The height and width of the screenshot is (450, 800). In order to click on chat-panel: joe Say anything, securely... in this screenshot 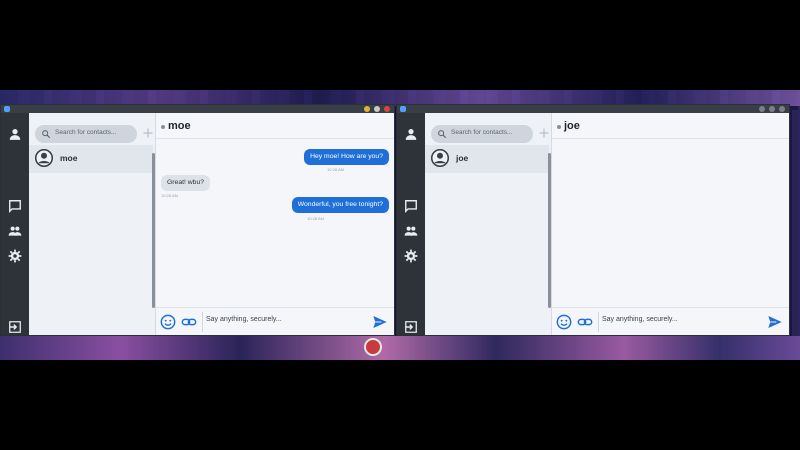, I will do `click(670, 224)`.